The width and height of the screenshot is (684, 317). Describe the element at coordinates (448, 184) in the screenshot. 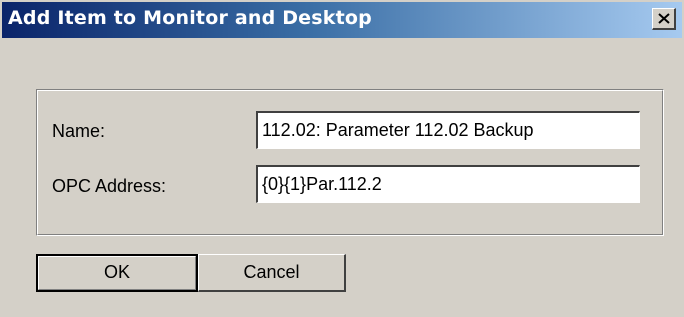

I see `opc-address-field: {0}{1}Par.112.2` at that location.